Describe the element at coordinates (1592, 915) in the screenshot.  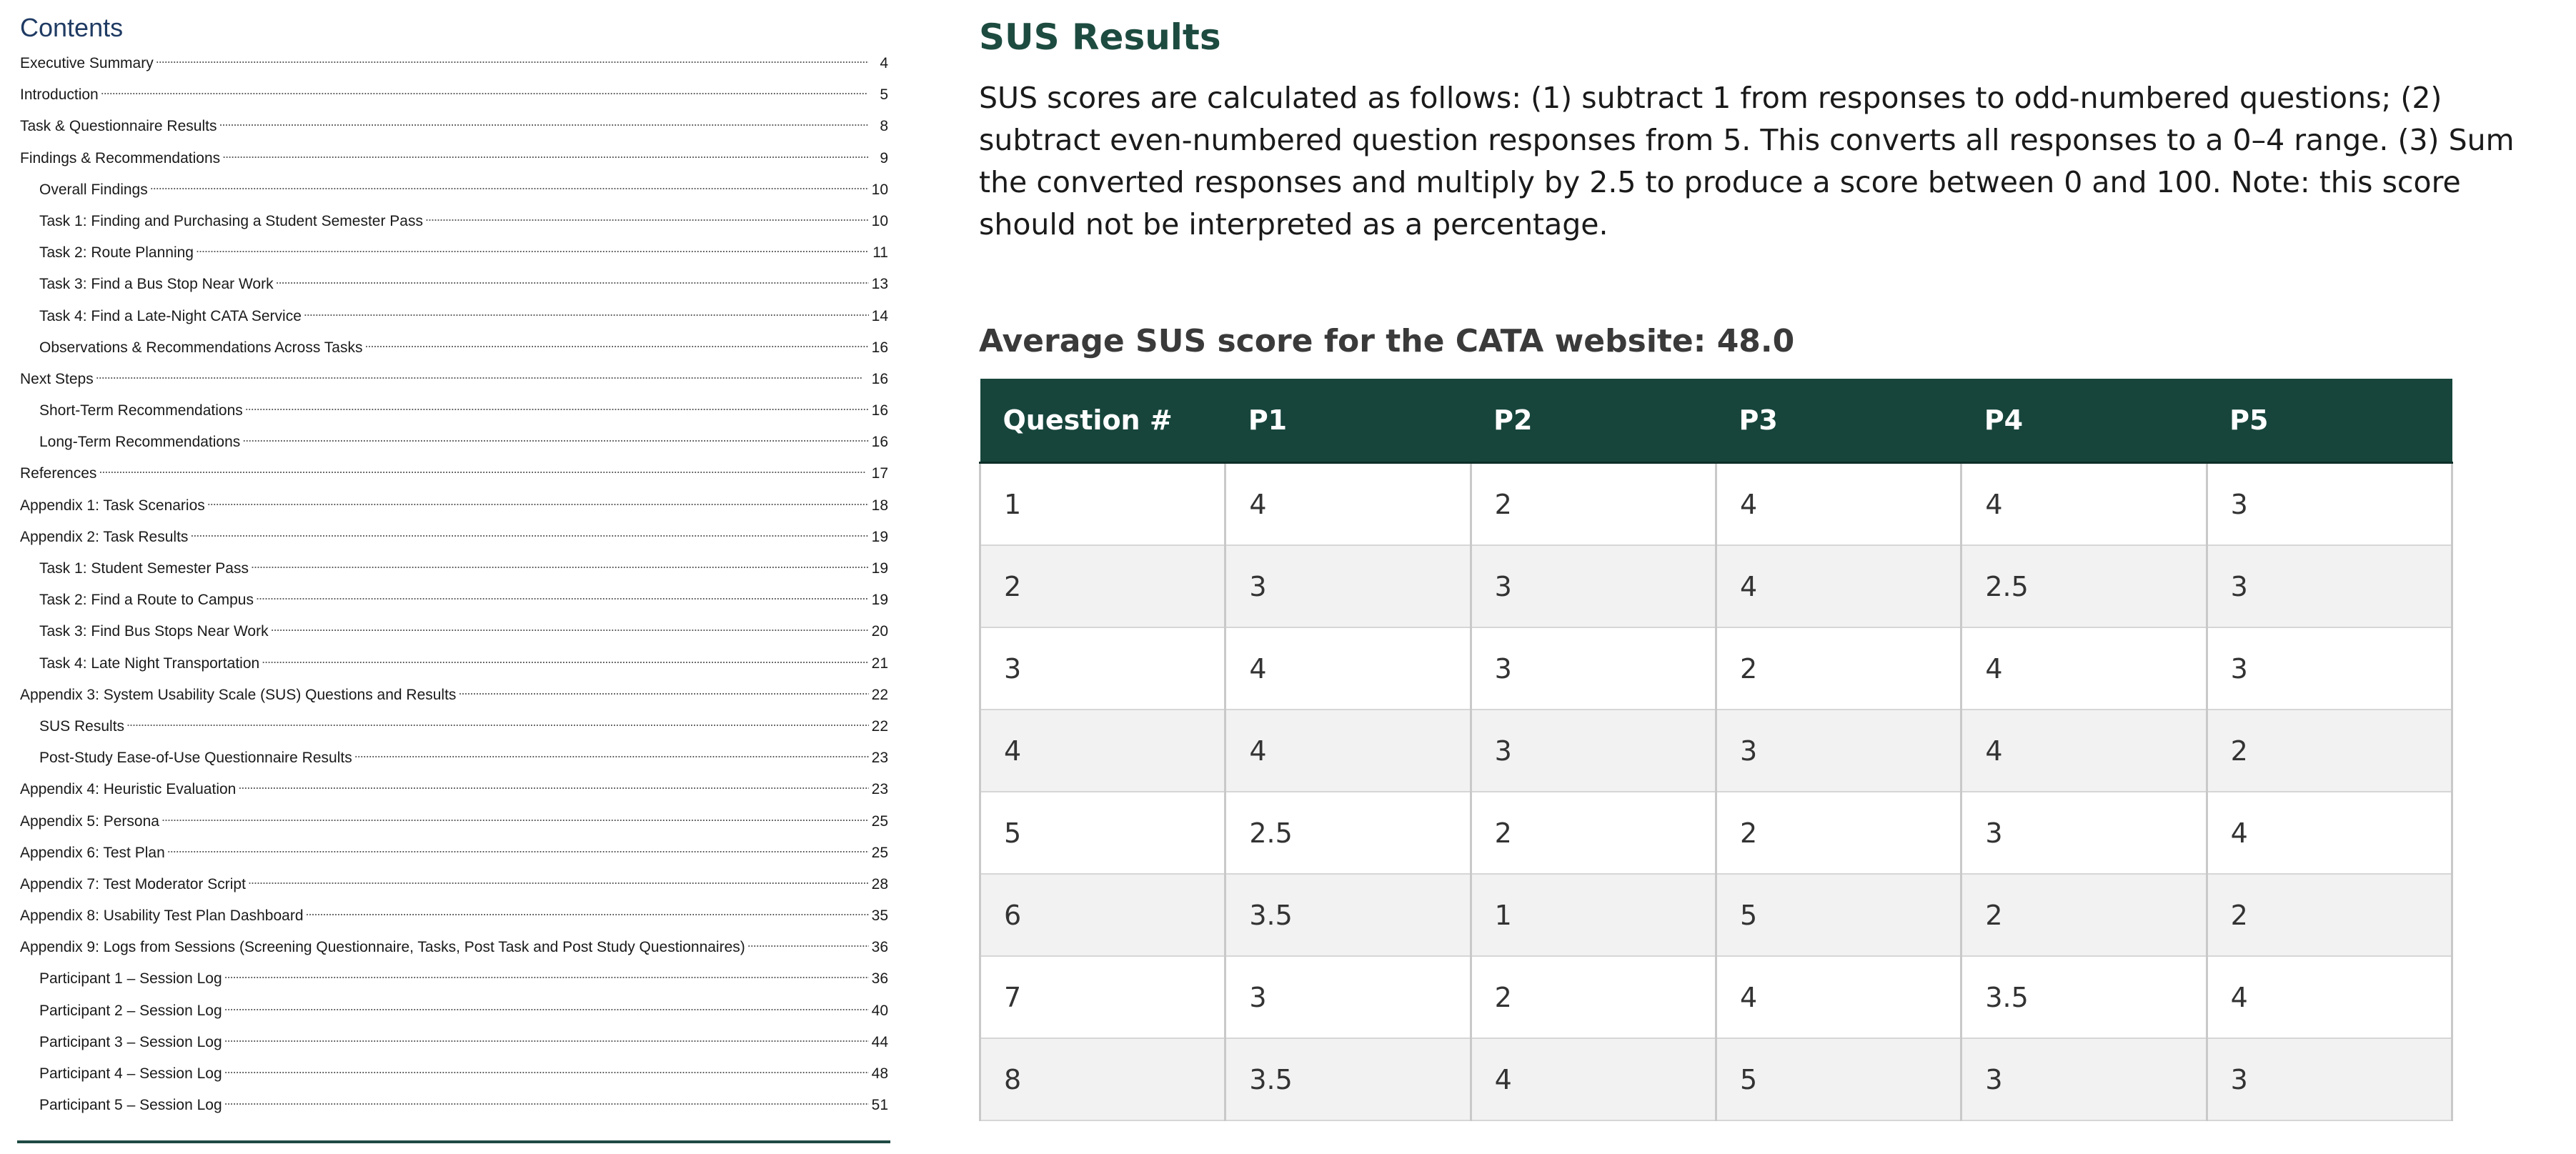
I see `score-cell: 1` at that location.